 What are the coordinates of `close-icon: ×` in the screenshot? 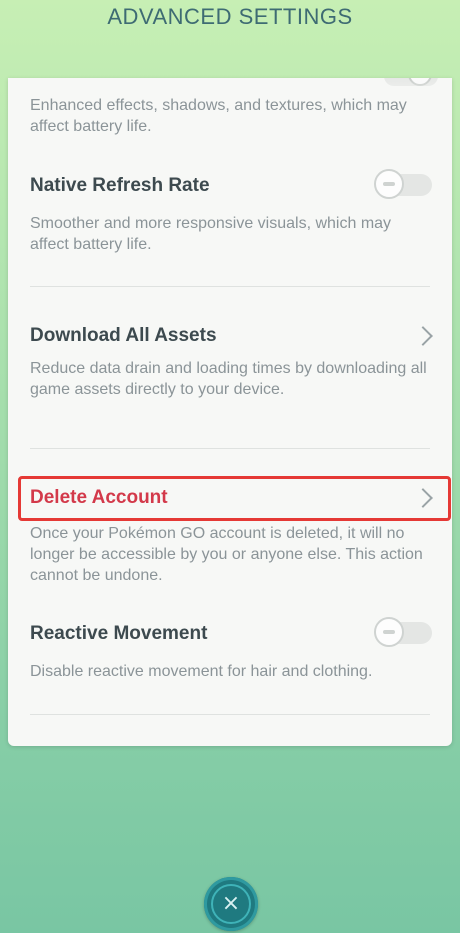 It's located at (231, 903).